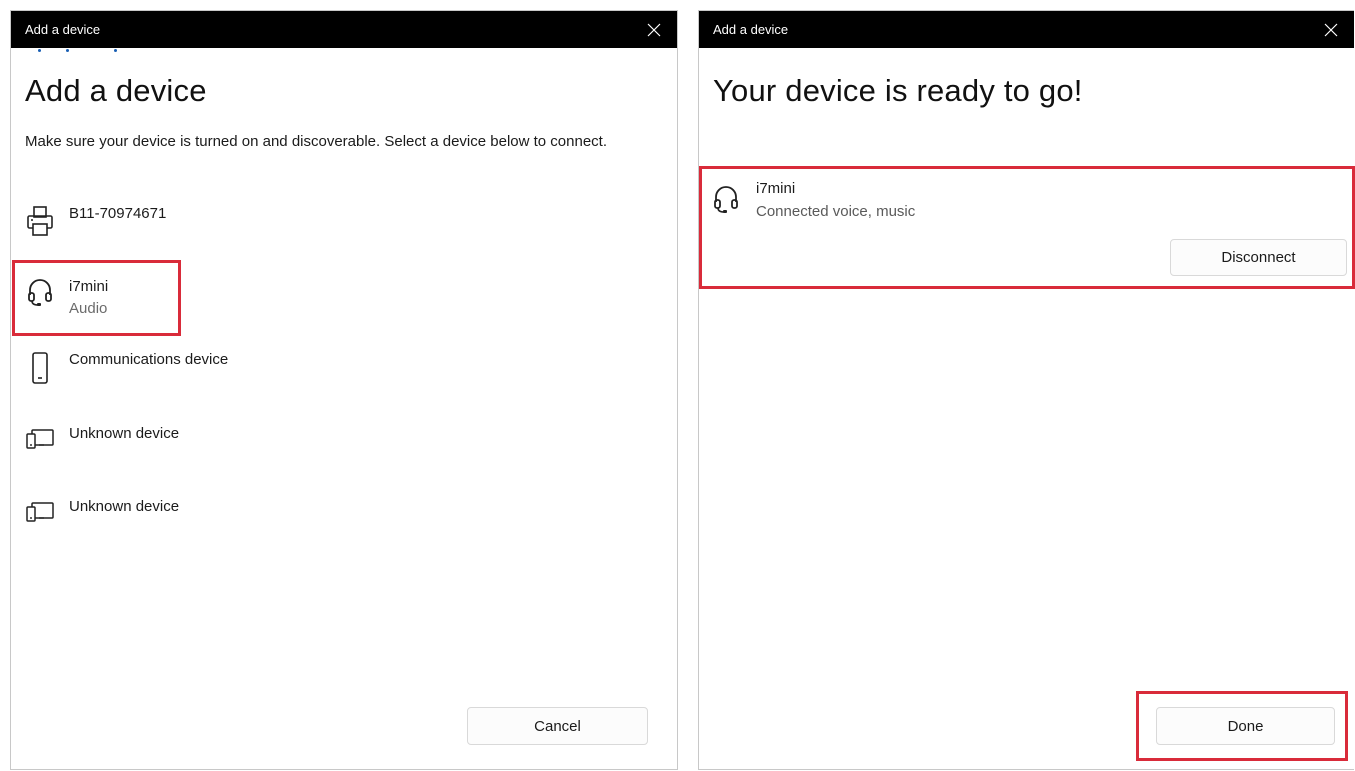 The width and height of the screenshot is (1355, 771). What do you see at coordinates (1027, 227) in the screenshot?
I see `connected-device-card: i7mini Connected voice, music Disconnect` at bounding box center [1027, 227].